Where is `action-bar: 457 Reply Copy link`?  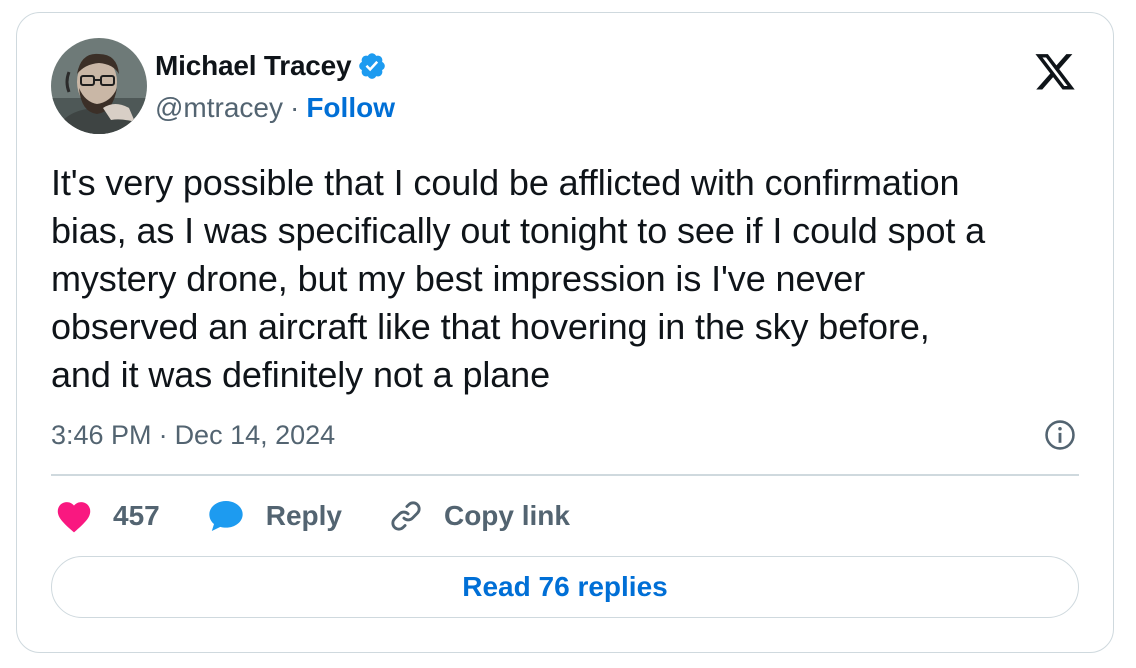
action-bar: 457 Reply Copy link is located at coordinates (335, 516).